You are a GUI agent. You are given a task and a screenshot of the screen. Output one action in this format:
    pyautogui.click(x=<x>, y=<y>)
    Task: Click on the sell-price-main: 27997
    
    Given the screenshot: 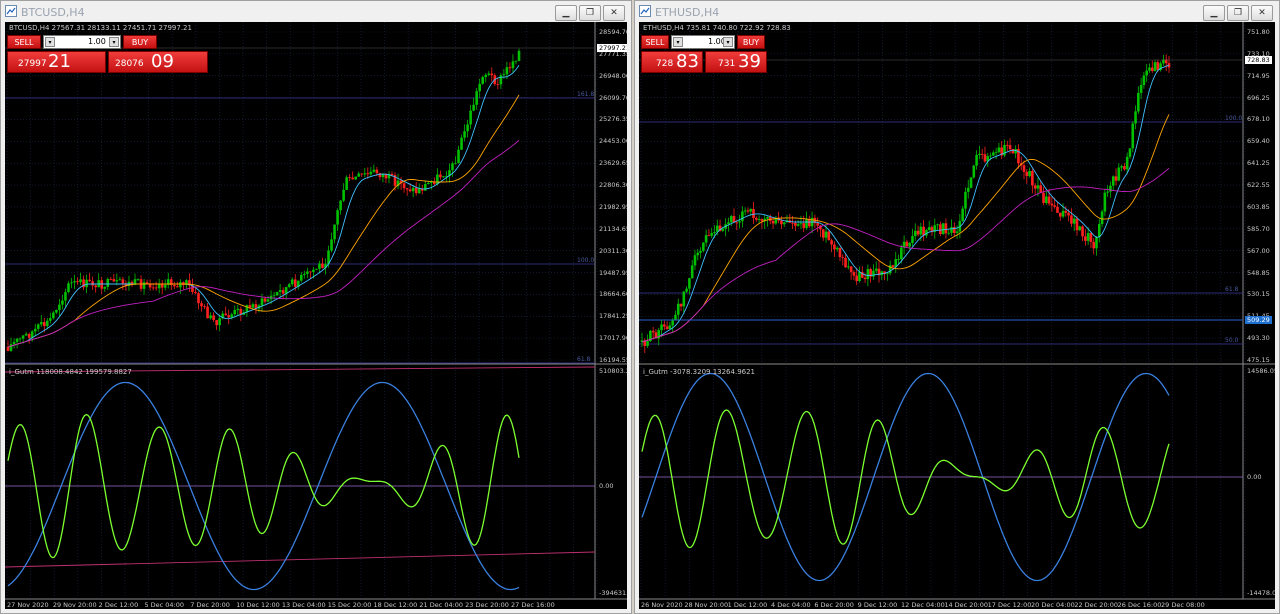 What is the action you would take?
    pyautogui.click(x=32, y=64)
    